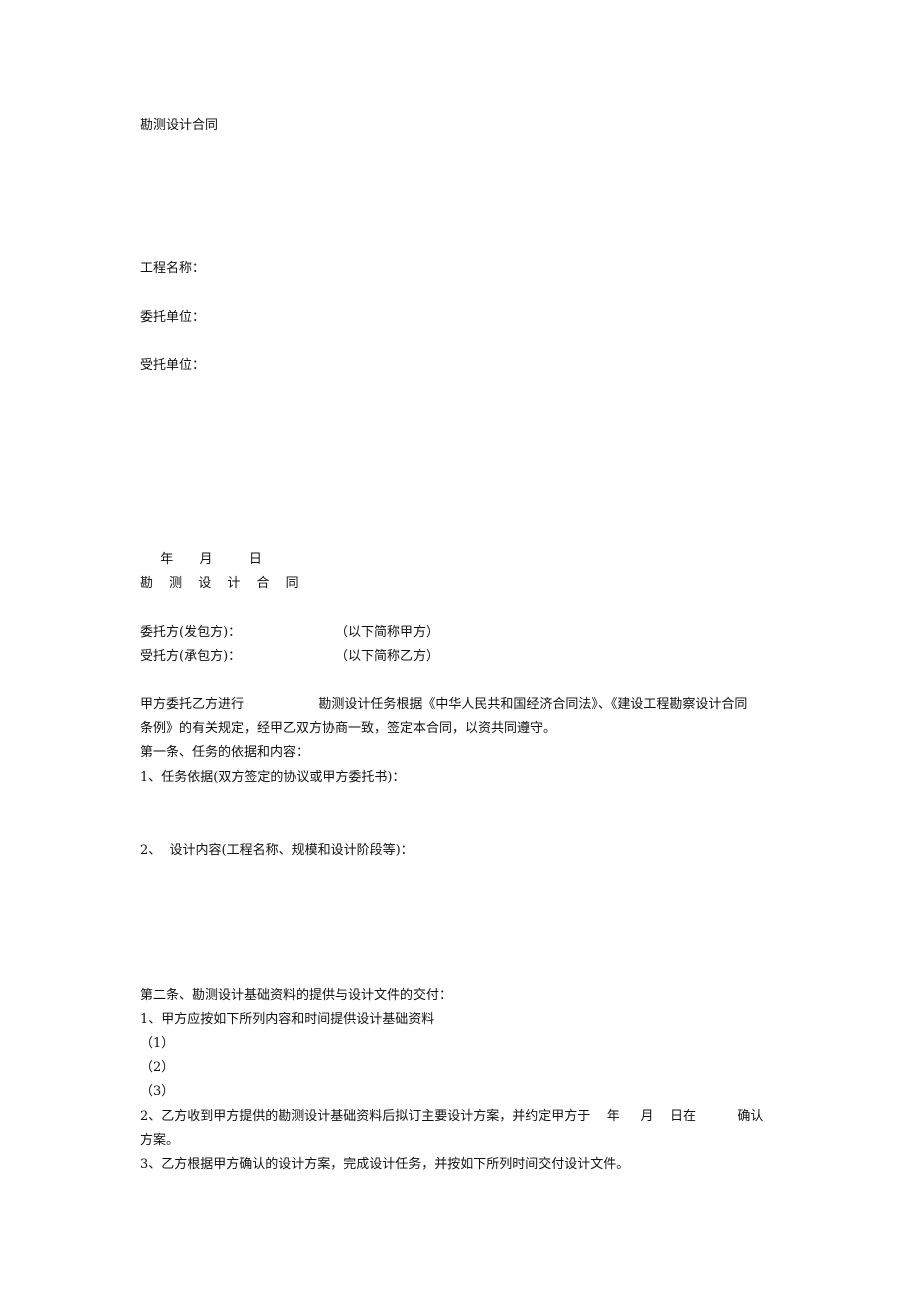 The image size is (920, 1303). I want to click on article-2-sub-1: （1）, so click(157, 1043).